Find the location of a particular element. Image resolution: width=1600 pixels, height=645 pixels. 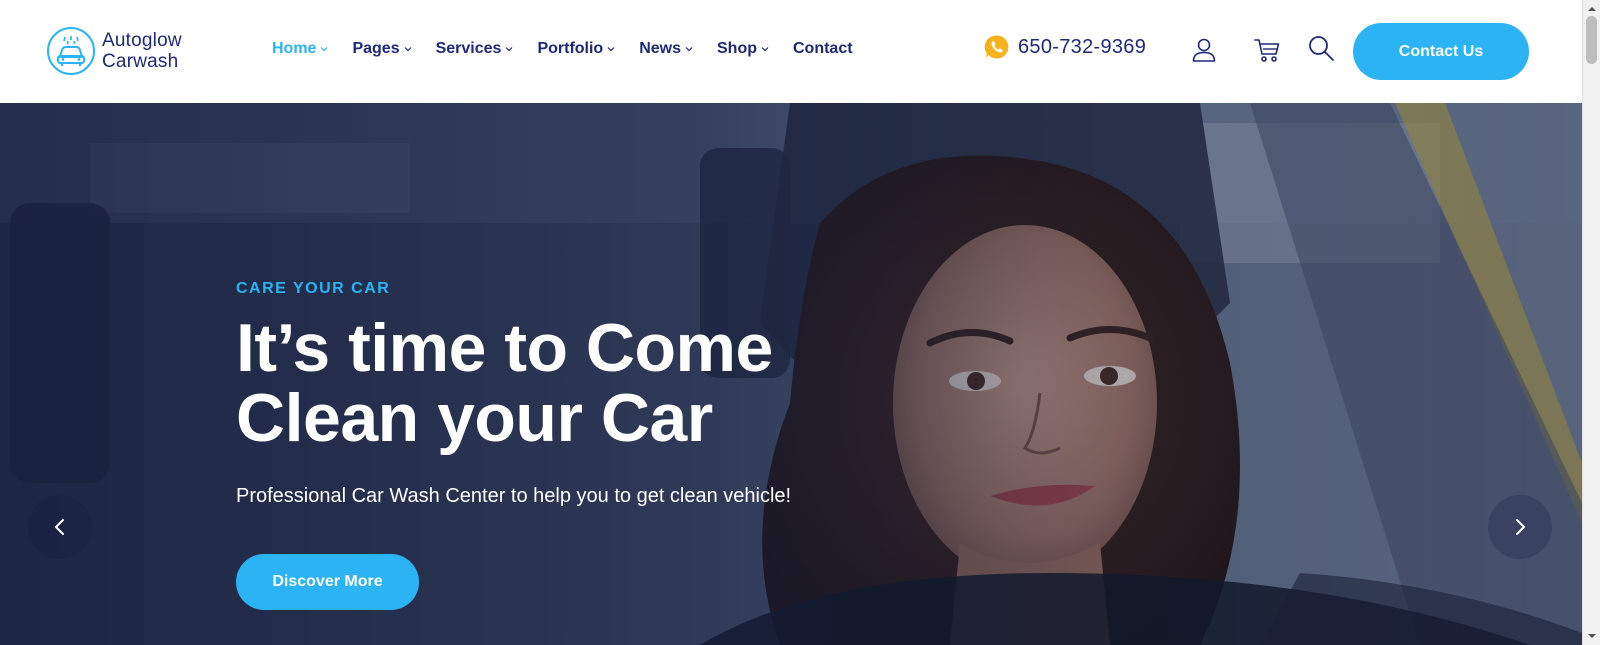

hero-eyebrow: CARE YOUR CAR is located at coordinates (313, 288).